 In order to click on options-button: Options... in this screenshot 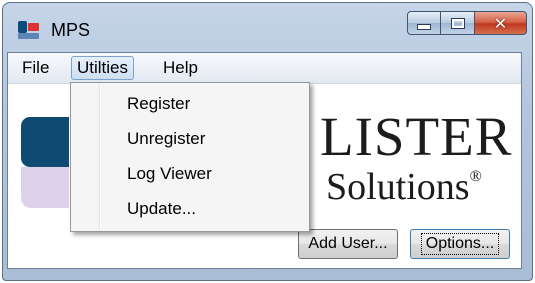, I will do `click(460, 244)`.